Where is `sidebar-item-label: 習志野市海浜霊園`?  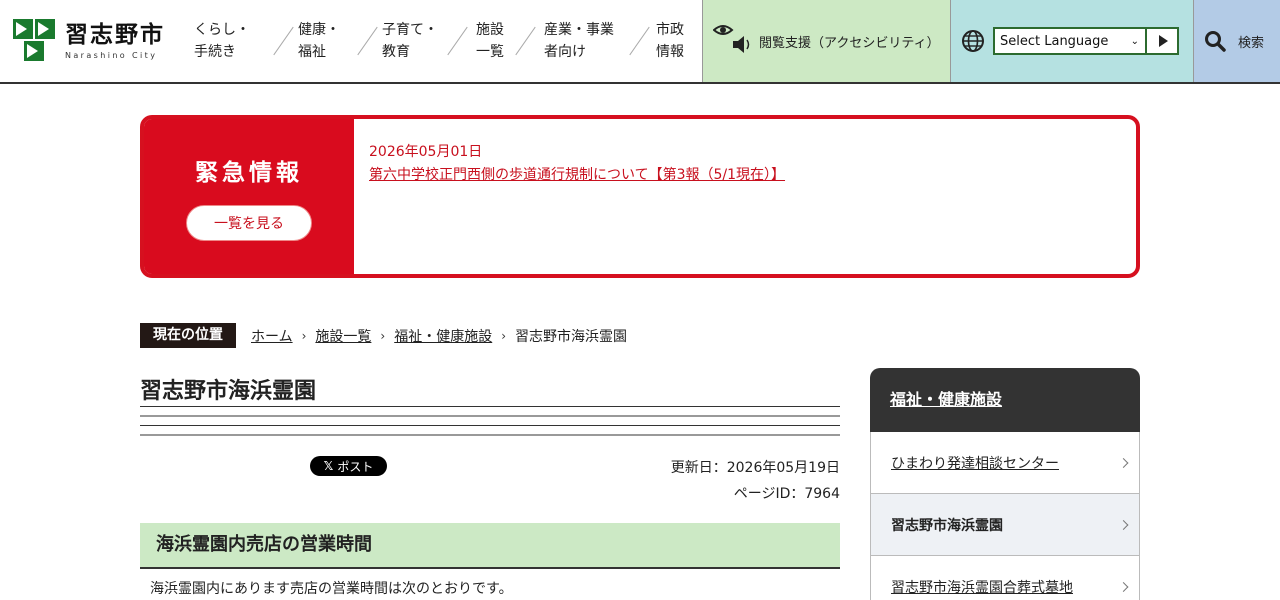 sidebar-item-label: 習志野市海浜霊園 is located at coordinates (947, 525).